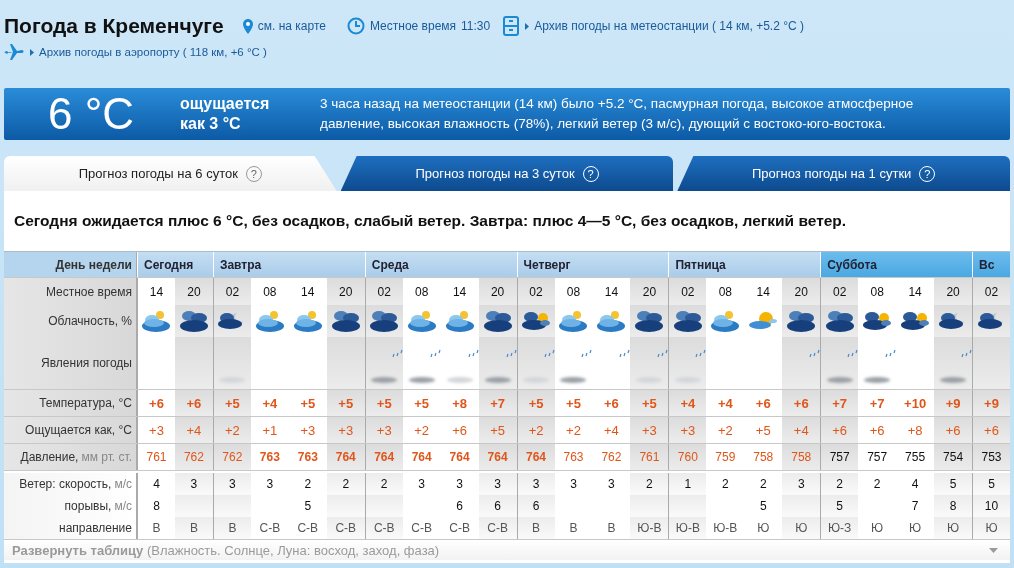 The image size is (1014, 568). Describe the element at coordinates (744, 264) in the screenshot. I see `day-header: Пятница` at that location.